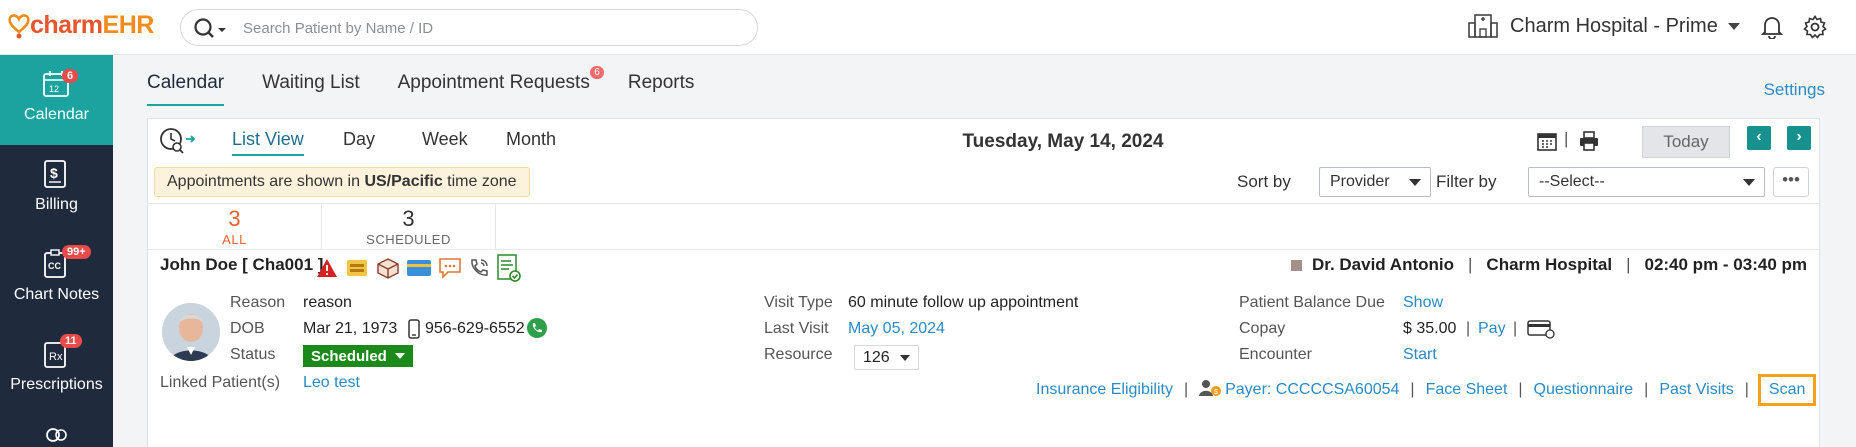 Image resolution: width=1856 pixels, height=447 pixels. I want to click on balance-show-link: Show, so click(1423, 303).